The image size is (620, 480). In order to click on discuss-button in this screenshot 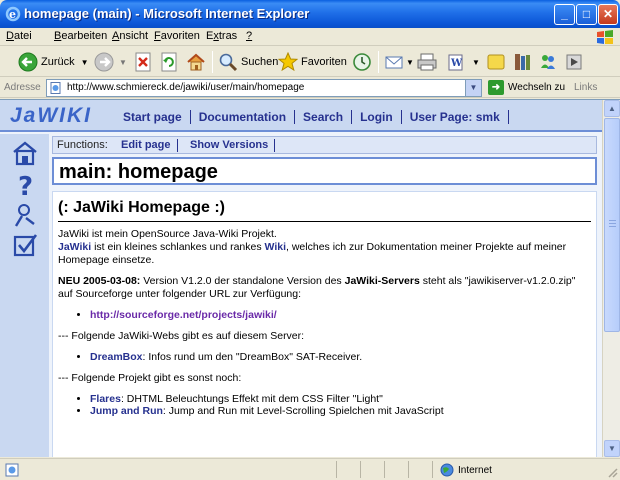, I will do `click(496, 62)`.